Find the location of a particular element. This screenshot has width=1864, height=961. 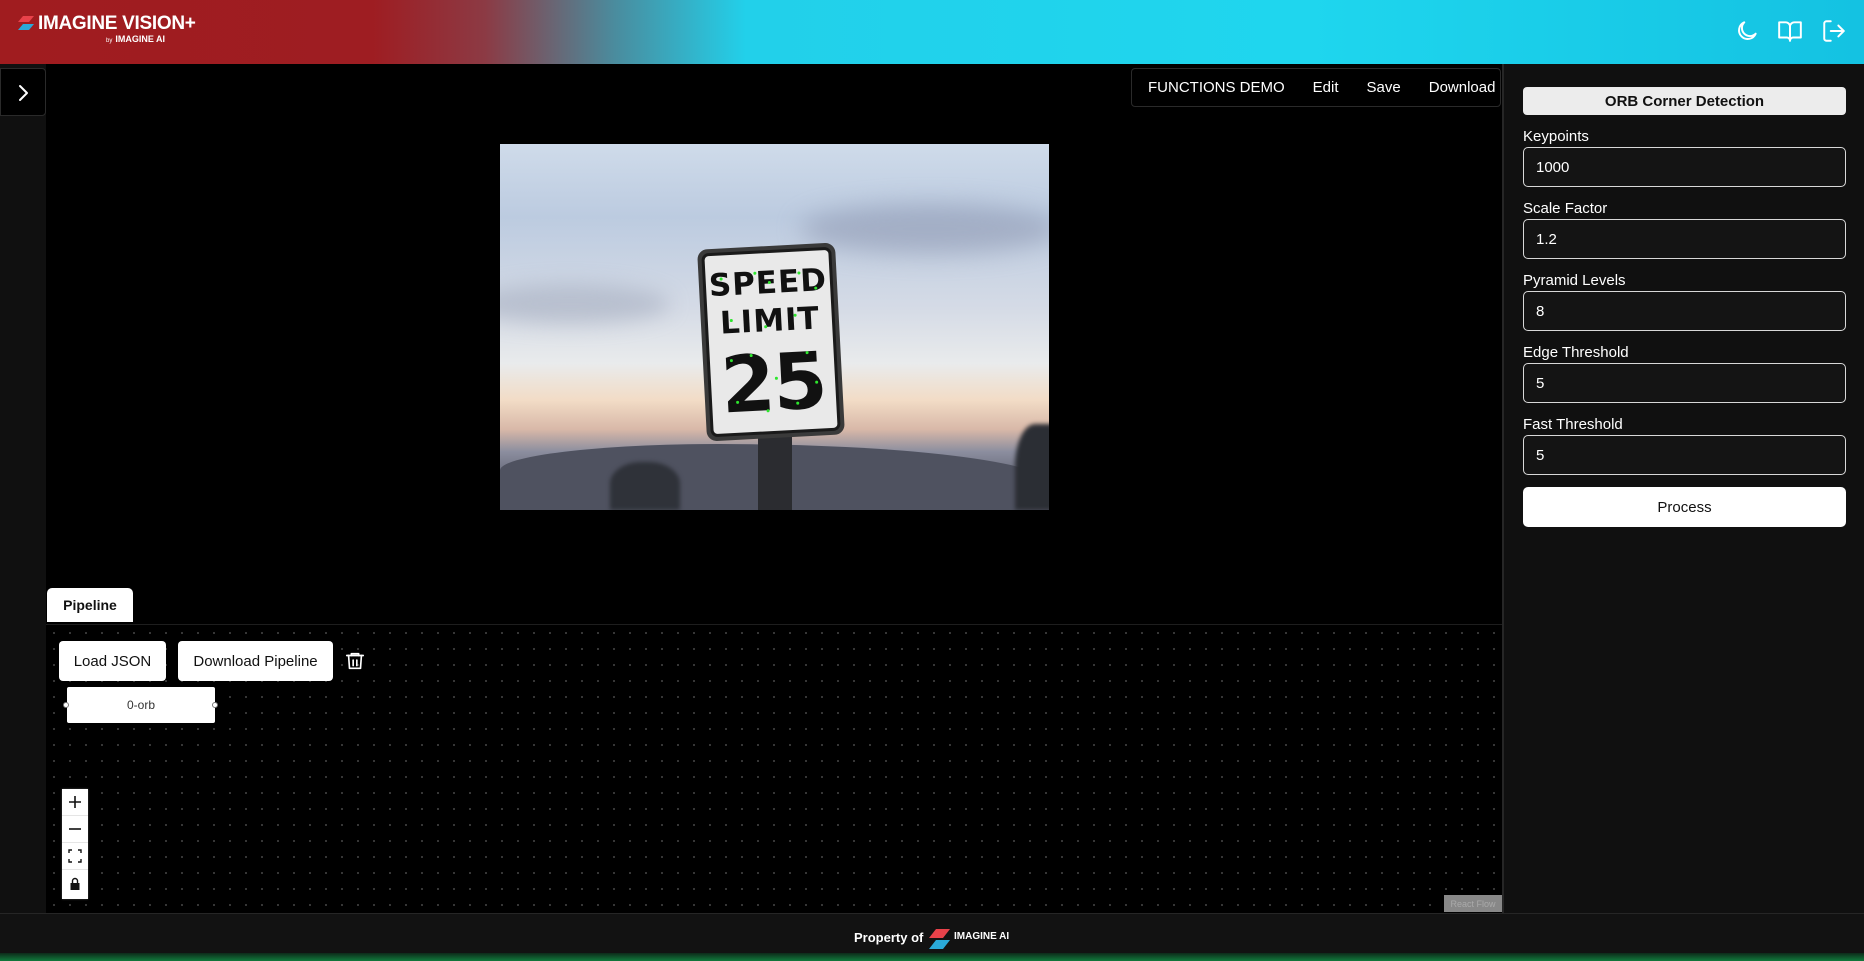

book-open-icon is located at coordinates (1790, 31).